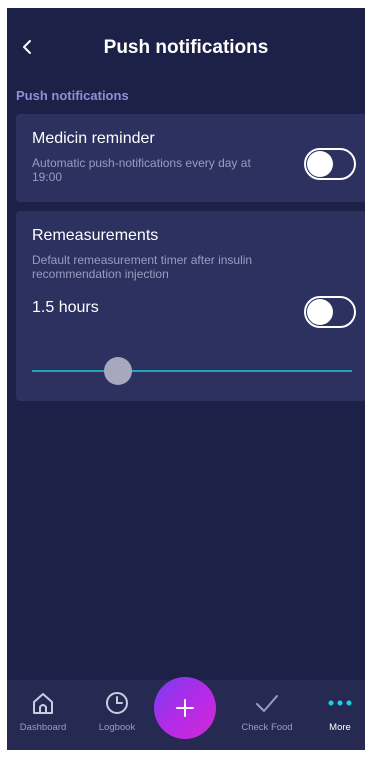  I want to click on remeasurement-timer-slider, so click(192, 371).